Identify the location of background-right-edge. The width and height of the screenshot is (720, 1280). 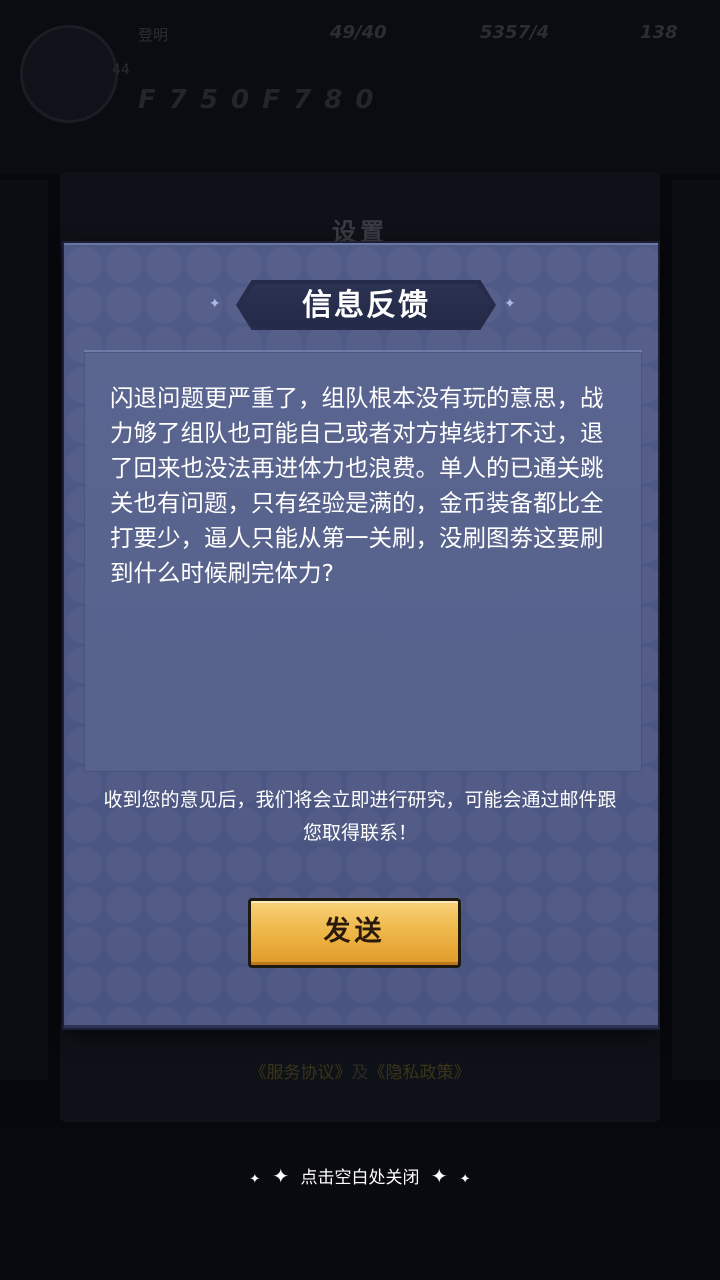
(696, 630).